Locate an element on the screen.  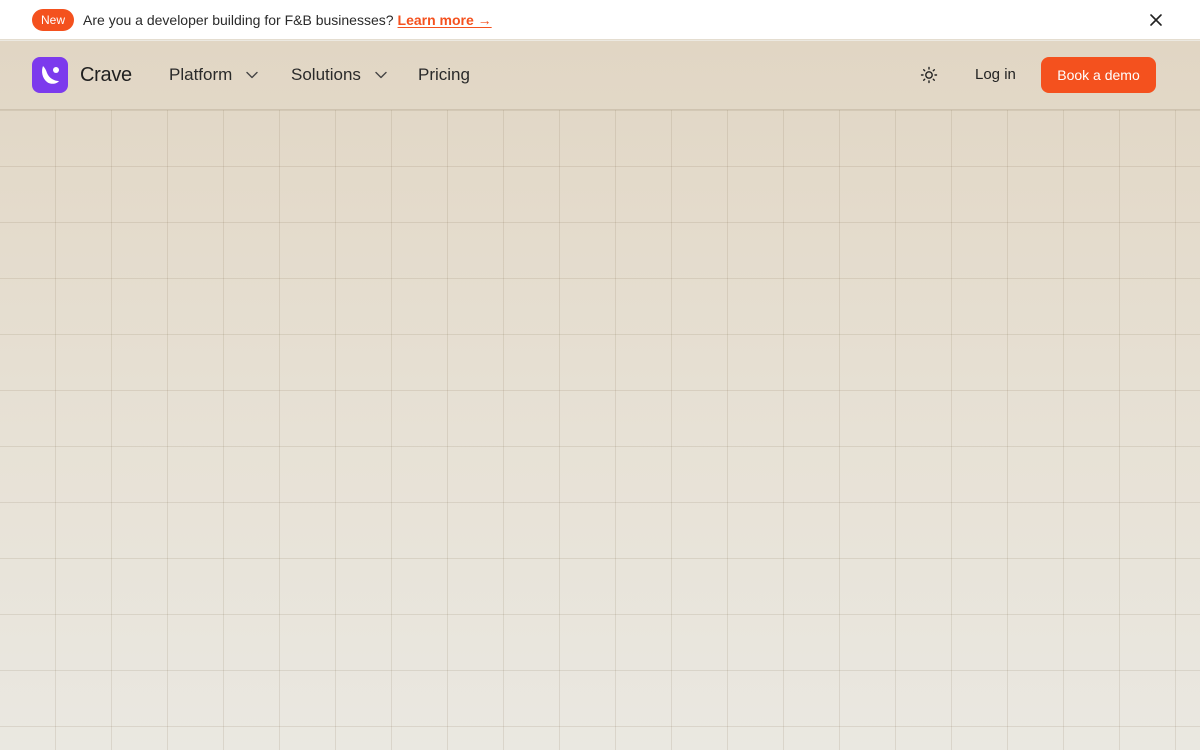
learn-more-link: Learn more → is located at coordinates (445, 20).